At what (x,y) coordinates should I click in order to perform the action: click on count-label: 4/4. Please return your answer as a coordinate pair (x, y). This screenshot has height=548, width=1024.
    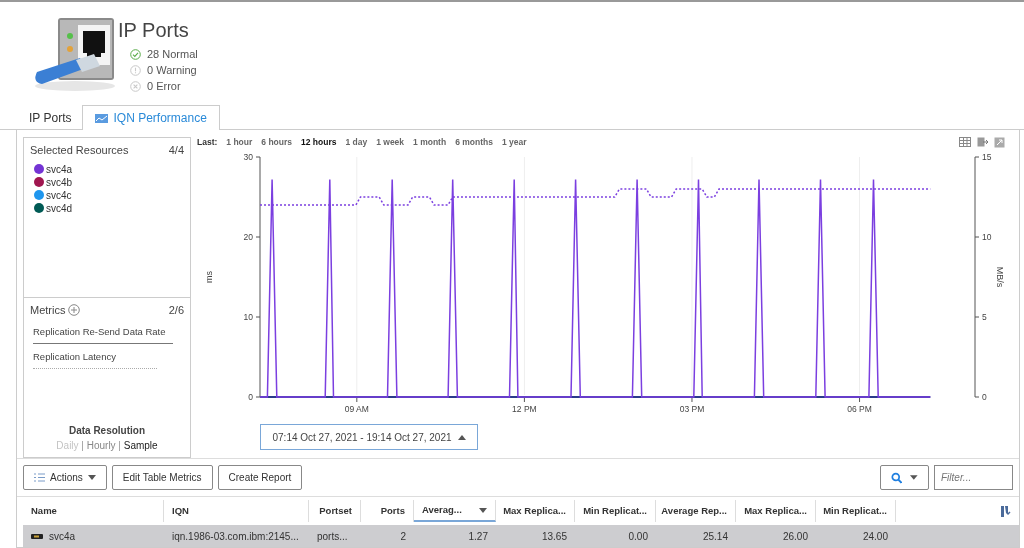
    Looking at the image, I should click on (176, 150).